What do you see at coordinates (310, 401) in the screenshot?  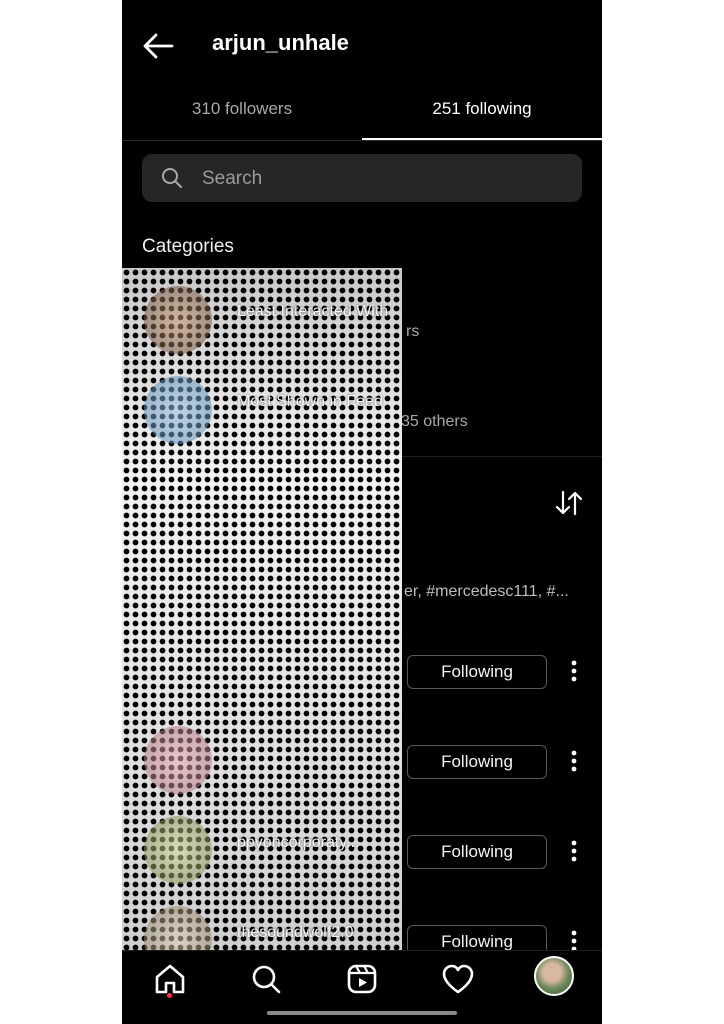 I see `category-2-name: Most Shown in Feed` at bounding box center [310, 401].